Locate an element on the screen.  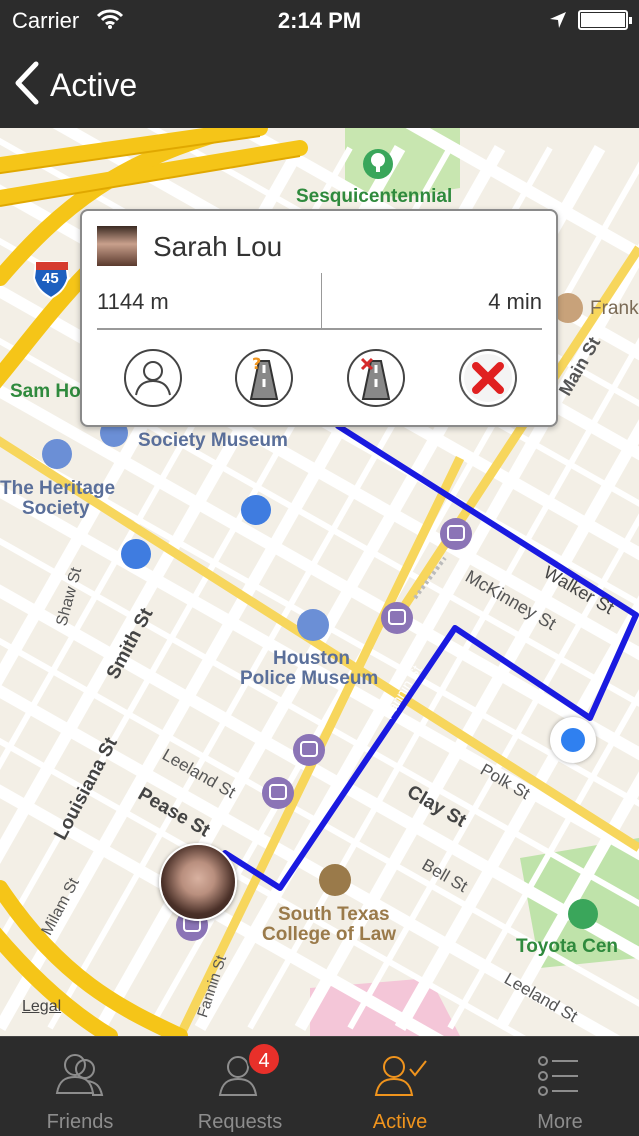
duration-value: 4 min is located at coordinates (515, 301).